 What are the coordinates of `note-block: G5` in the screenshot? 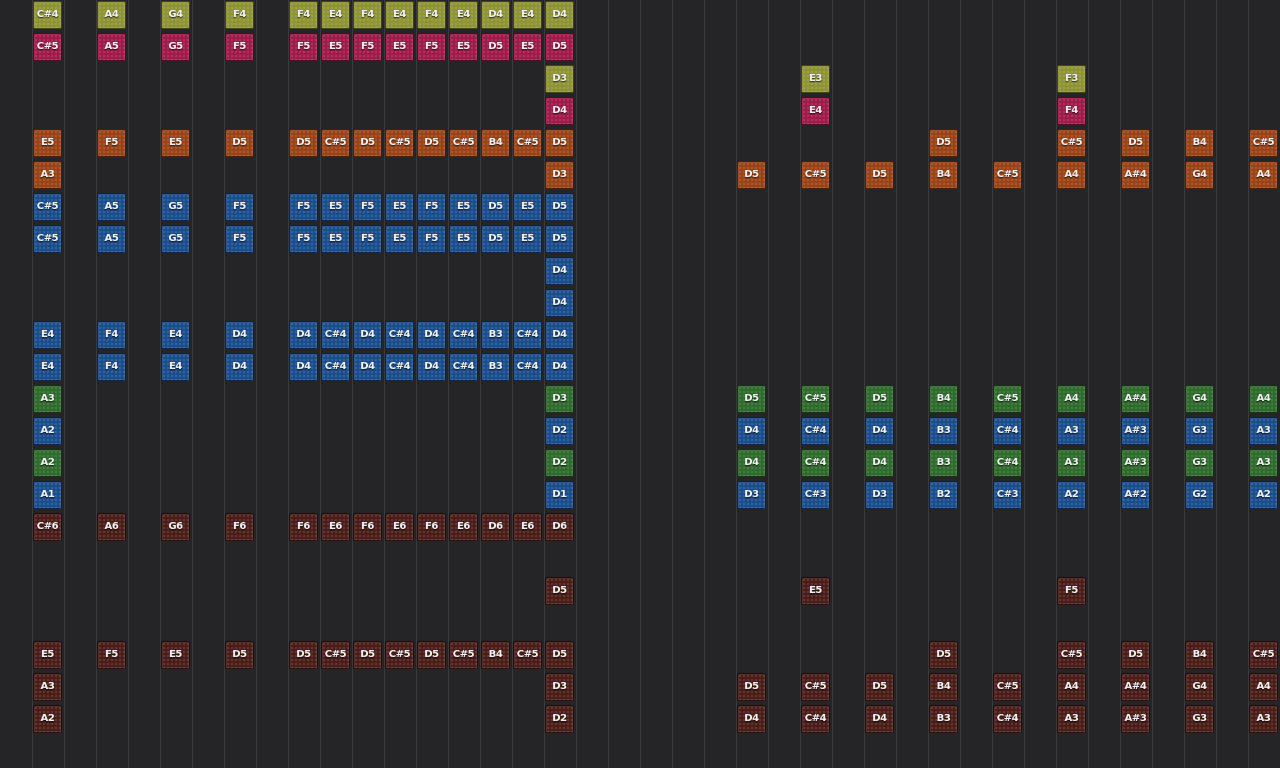 It's located at (175, 47).